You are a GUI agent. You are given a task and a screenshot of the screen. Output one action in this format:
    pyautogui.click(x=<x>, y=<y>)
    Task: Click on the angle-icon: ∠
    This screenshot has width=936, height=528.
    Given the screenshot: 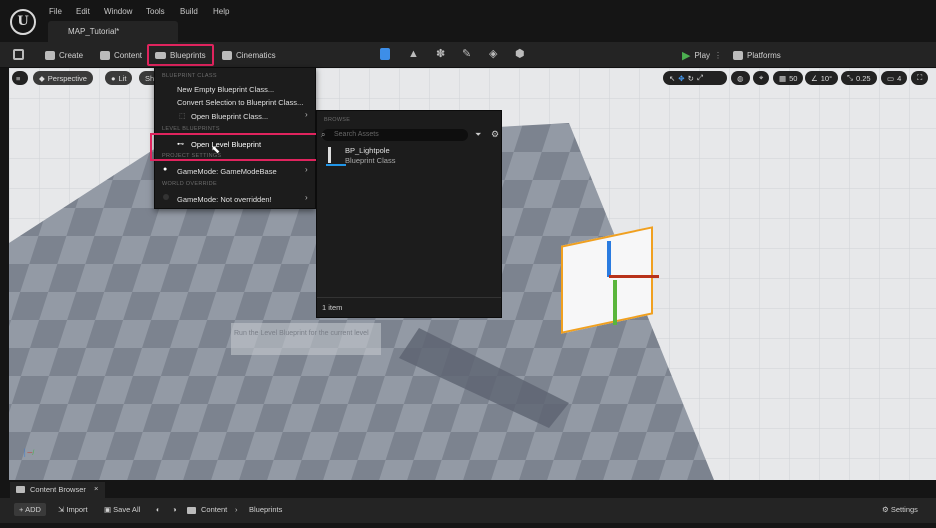 What is the action you would take?
    pyautogui.click(x=814, y=78)
    